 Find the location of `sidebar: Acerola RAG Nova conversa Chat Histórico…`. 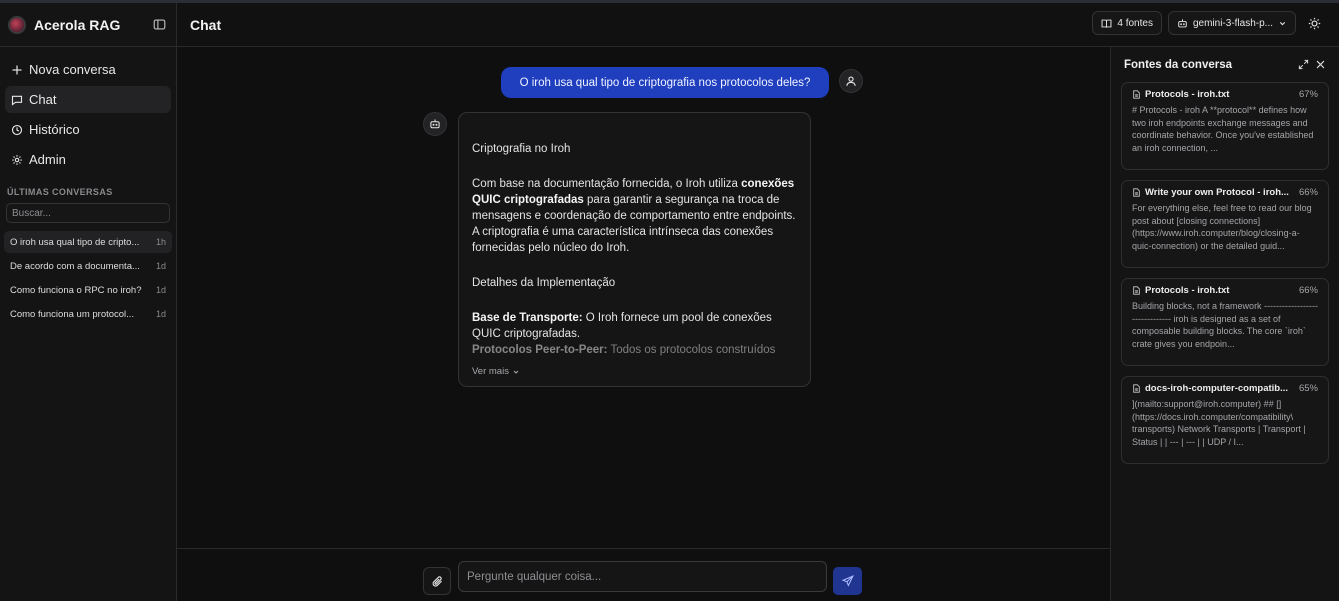

sidebar: Acerola RAG Nova conversa Chat Histórico… is located at coordinates (88, 302).